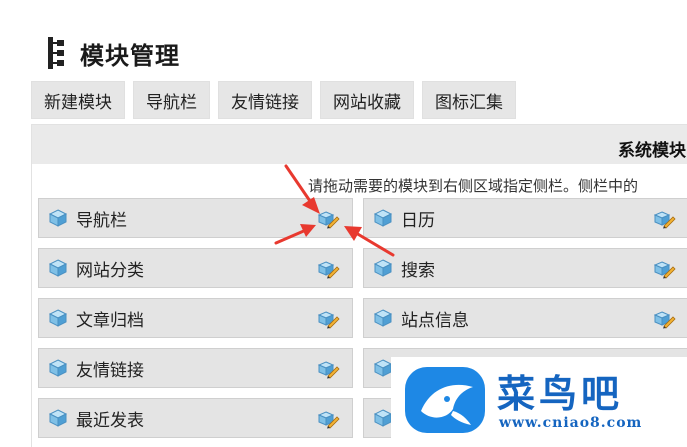 The height and width of the screenshot is (447, 687). I want to click on module-item: 友情链接, so click(195, 368).